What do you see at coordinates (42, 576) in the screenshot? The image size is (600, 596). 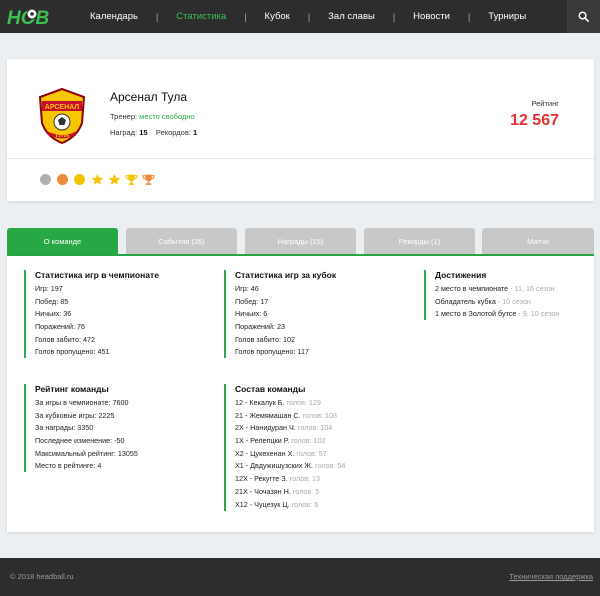 I see `copyright-text: © 2018 headball.ru` at bounding box center [42, 576].